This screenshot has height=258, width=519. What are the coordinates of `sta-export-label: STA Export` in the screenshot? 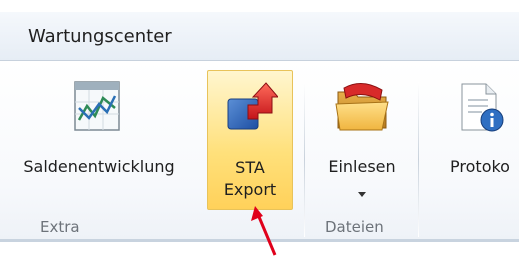 It's located at (250, 178).